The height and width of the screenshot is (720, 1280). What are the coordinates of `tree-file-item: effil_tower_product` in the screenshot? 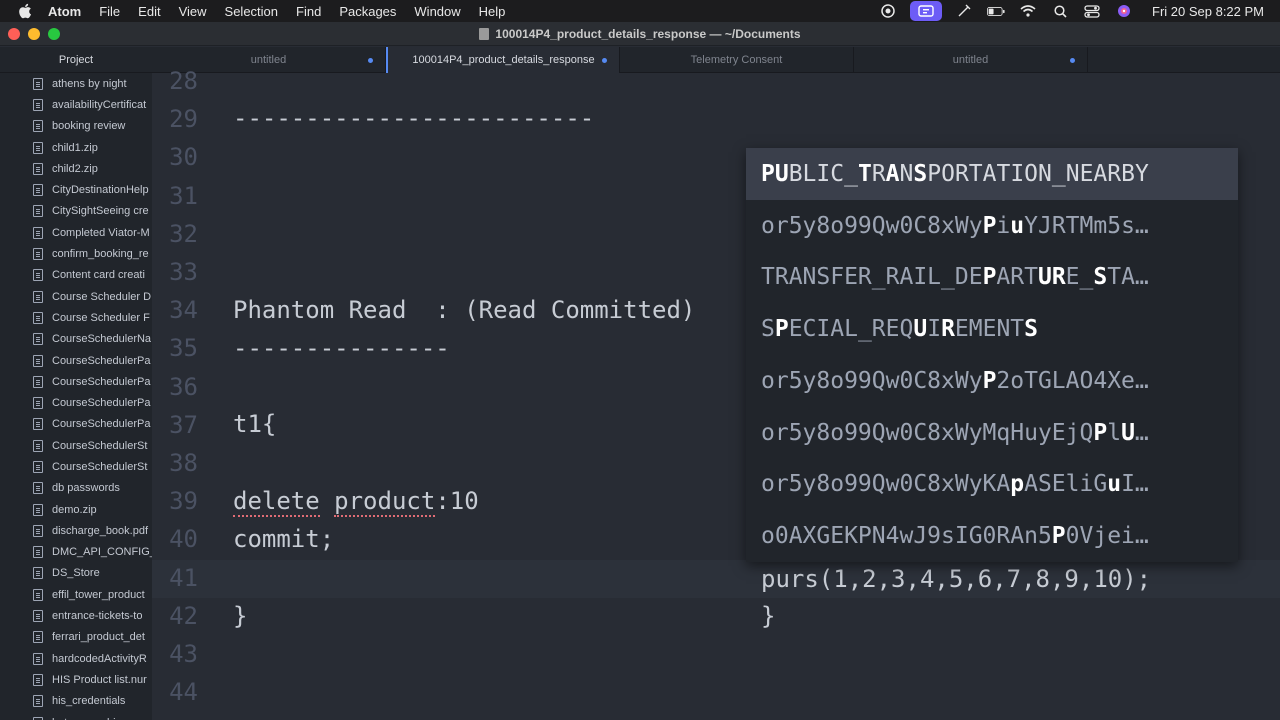 It's located at (76, 594).